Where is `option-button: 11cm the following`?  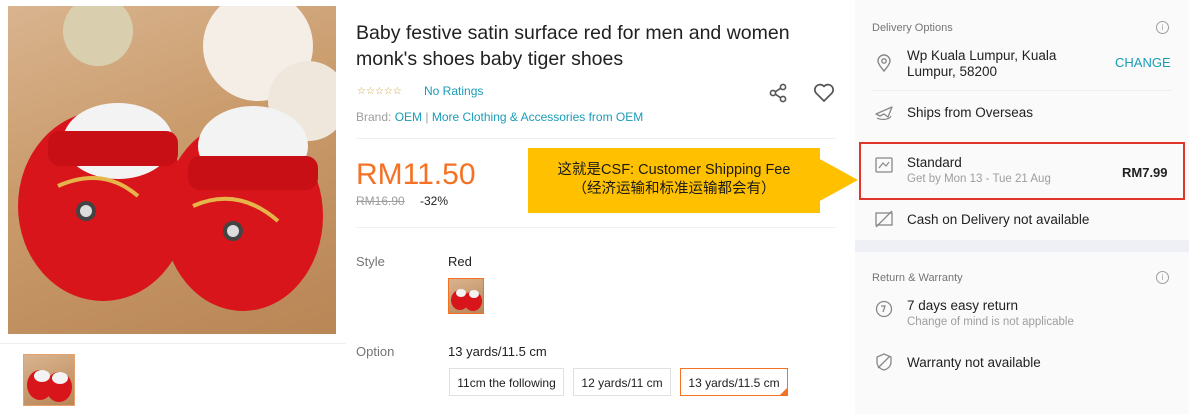
option-button: 11cm the following is located at coordinates (506, 382).